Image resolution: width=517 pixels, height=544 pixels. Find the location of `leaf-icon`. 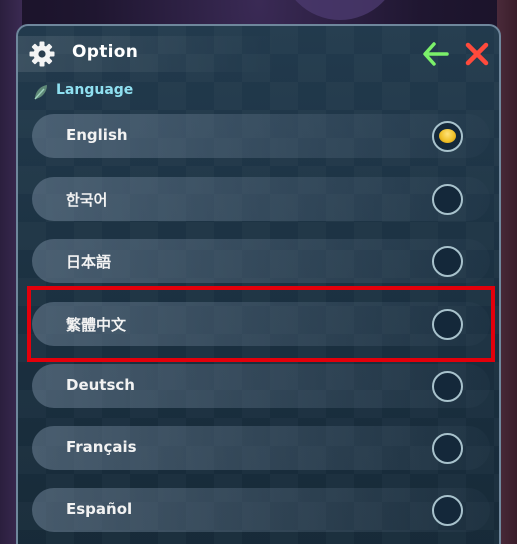

leaf-icon is located at coordinates (40, 92).